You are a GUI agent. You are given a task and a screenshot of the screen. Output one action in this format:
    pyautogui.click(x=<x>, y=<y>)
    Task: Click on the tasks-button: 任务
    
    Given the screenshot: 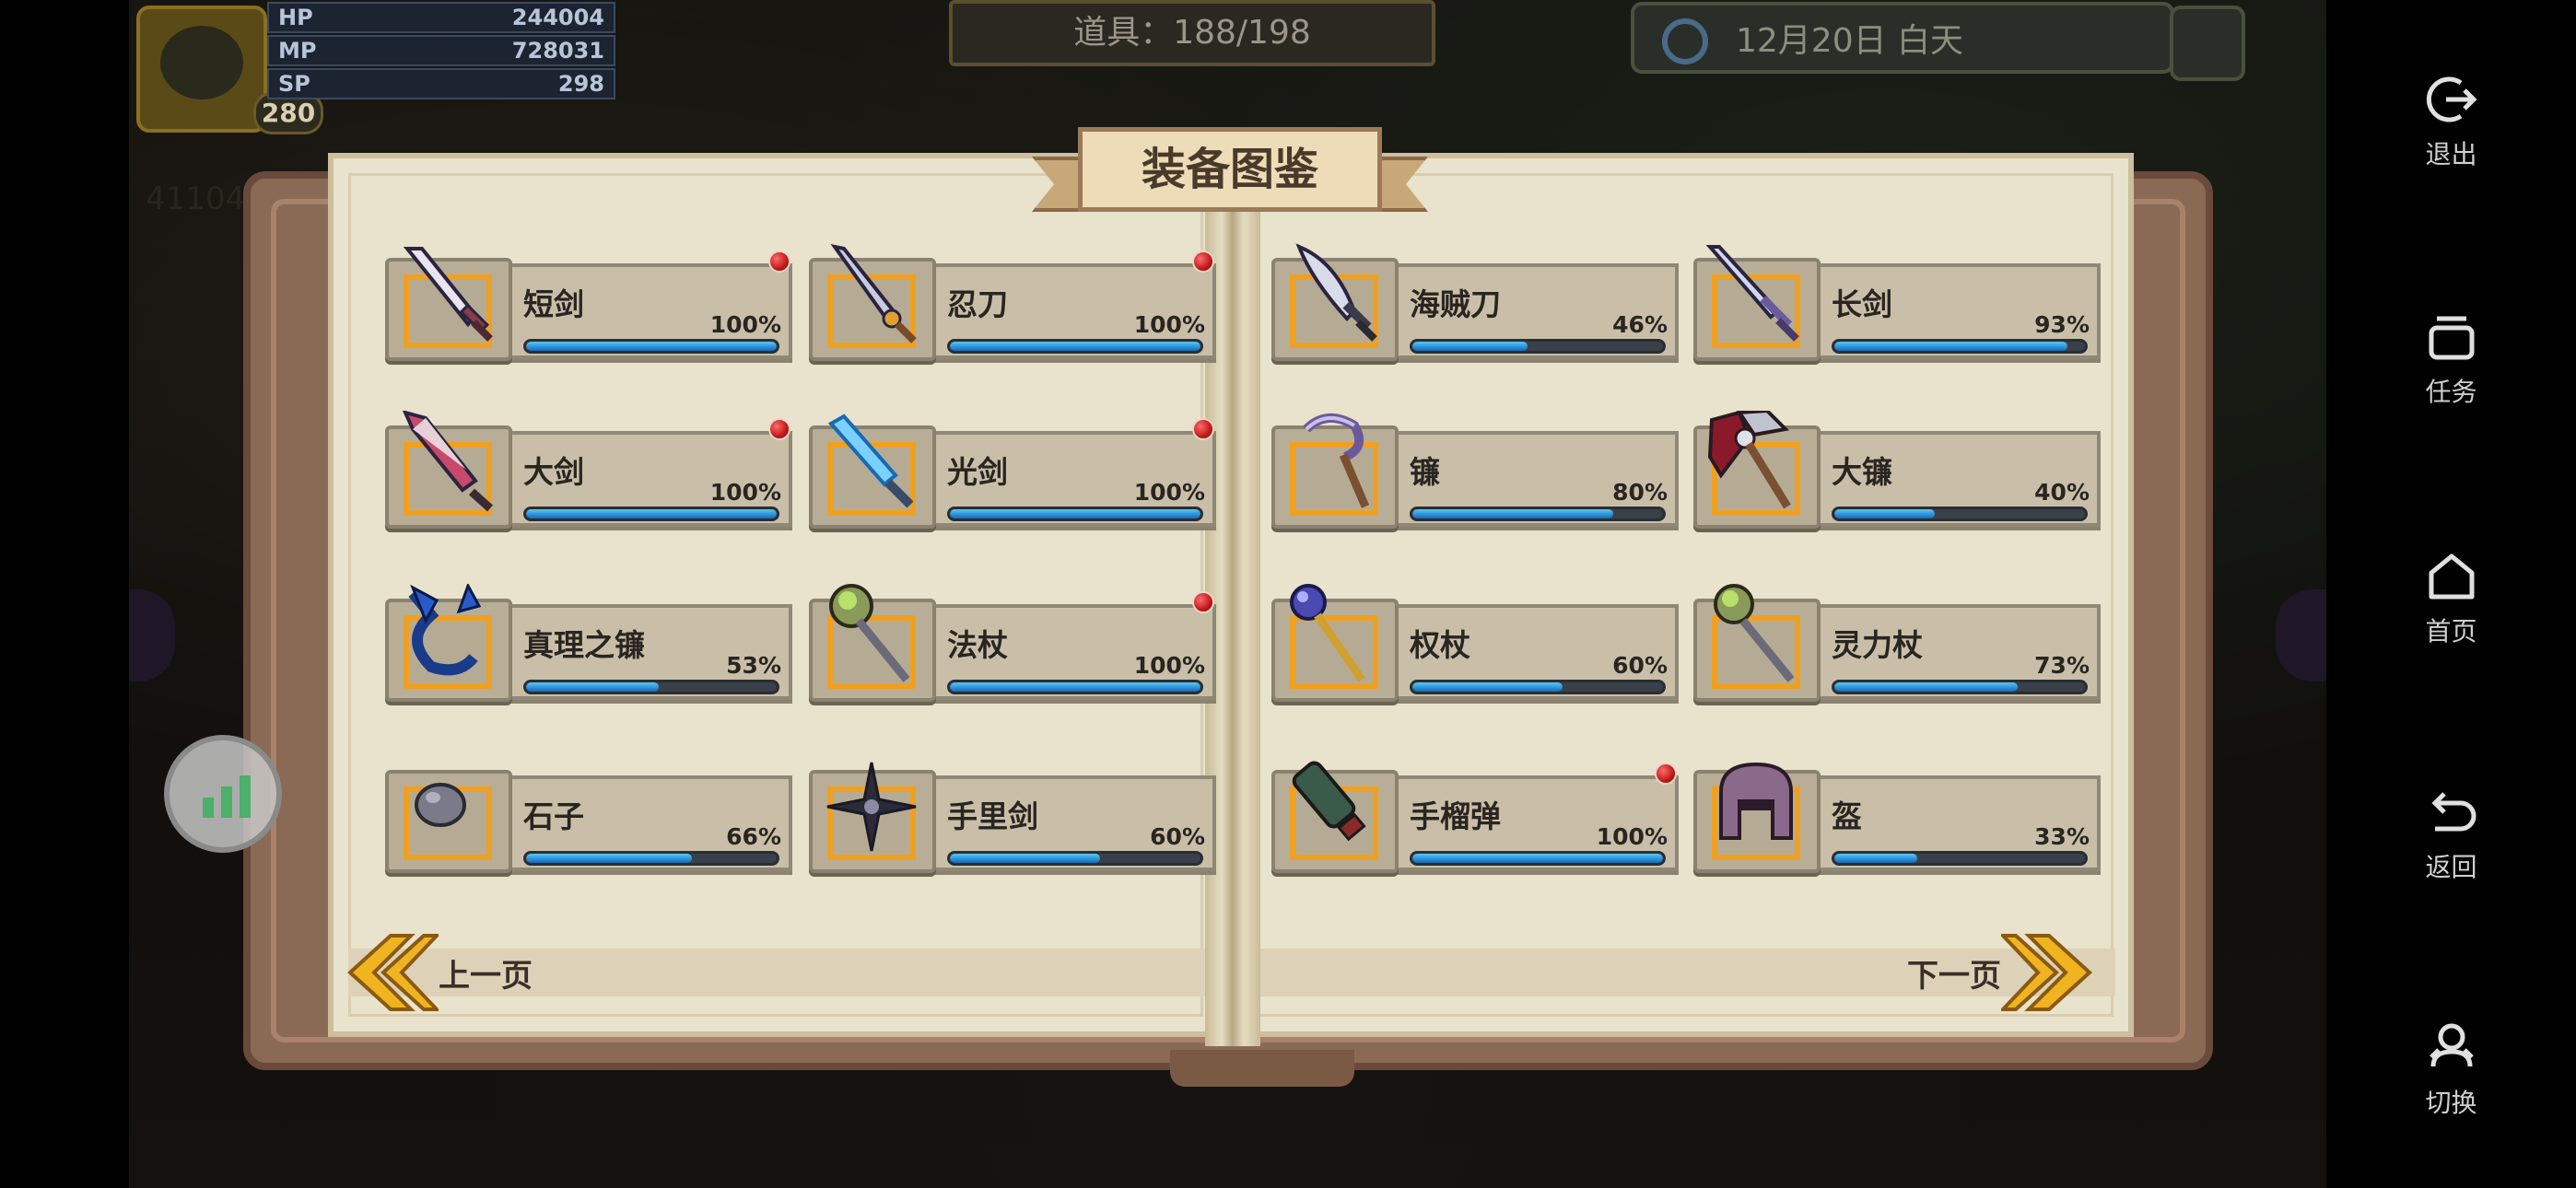 What is the action you would take?
    pyautogui.click(x=2451, y=359)
    